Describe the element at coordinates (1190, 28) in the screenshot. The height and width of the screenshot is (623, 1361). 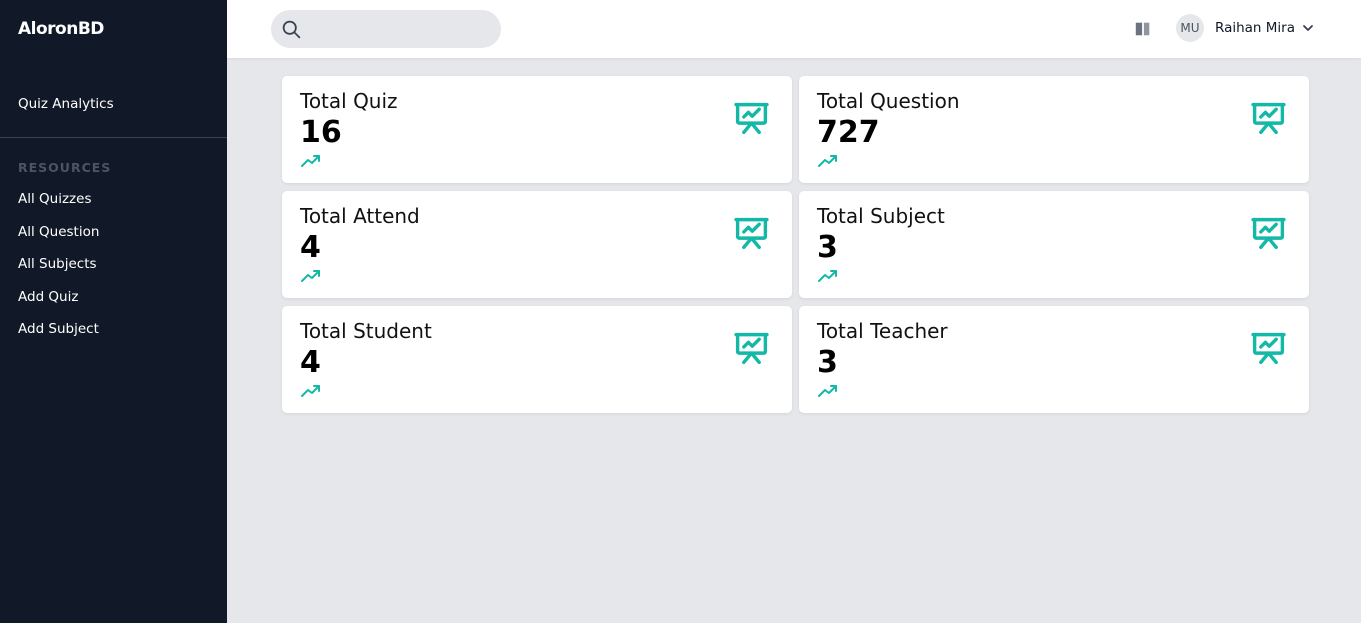
I see `avatar: MU` at that location.